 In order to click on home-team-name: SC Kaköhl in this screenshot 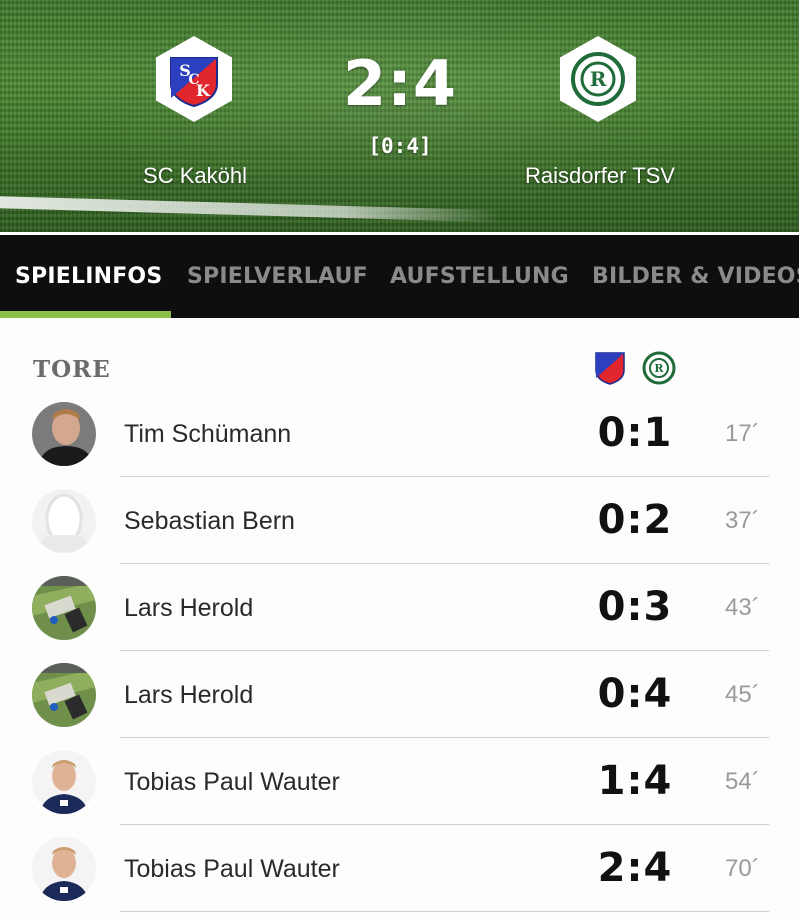, I will do `click(195, 176)`.